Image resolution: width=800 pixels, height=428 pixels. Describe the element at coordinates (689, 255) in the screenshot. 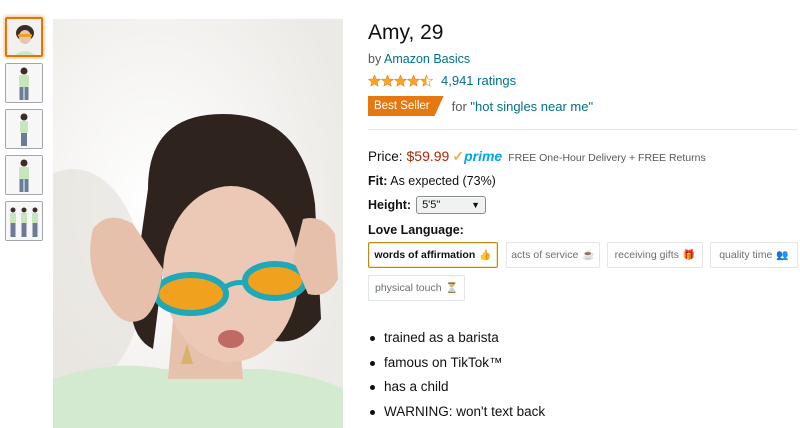

I see `gift-icon: 🎁` at that location.